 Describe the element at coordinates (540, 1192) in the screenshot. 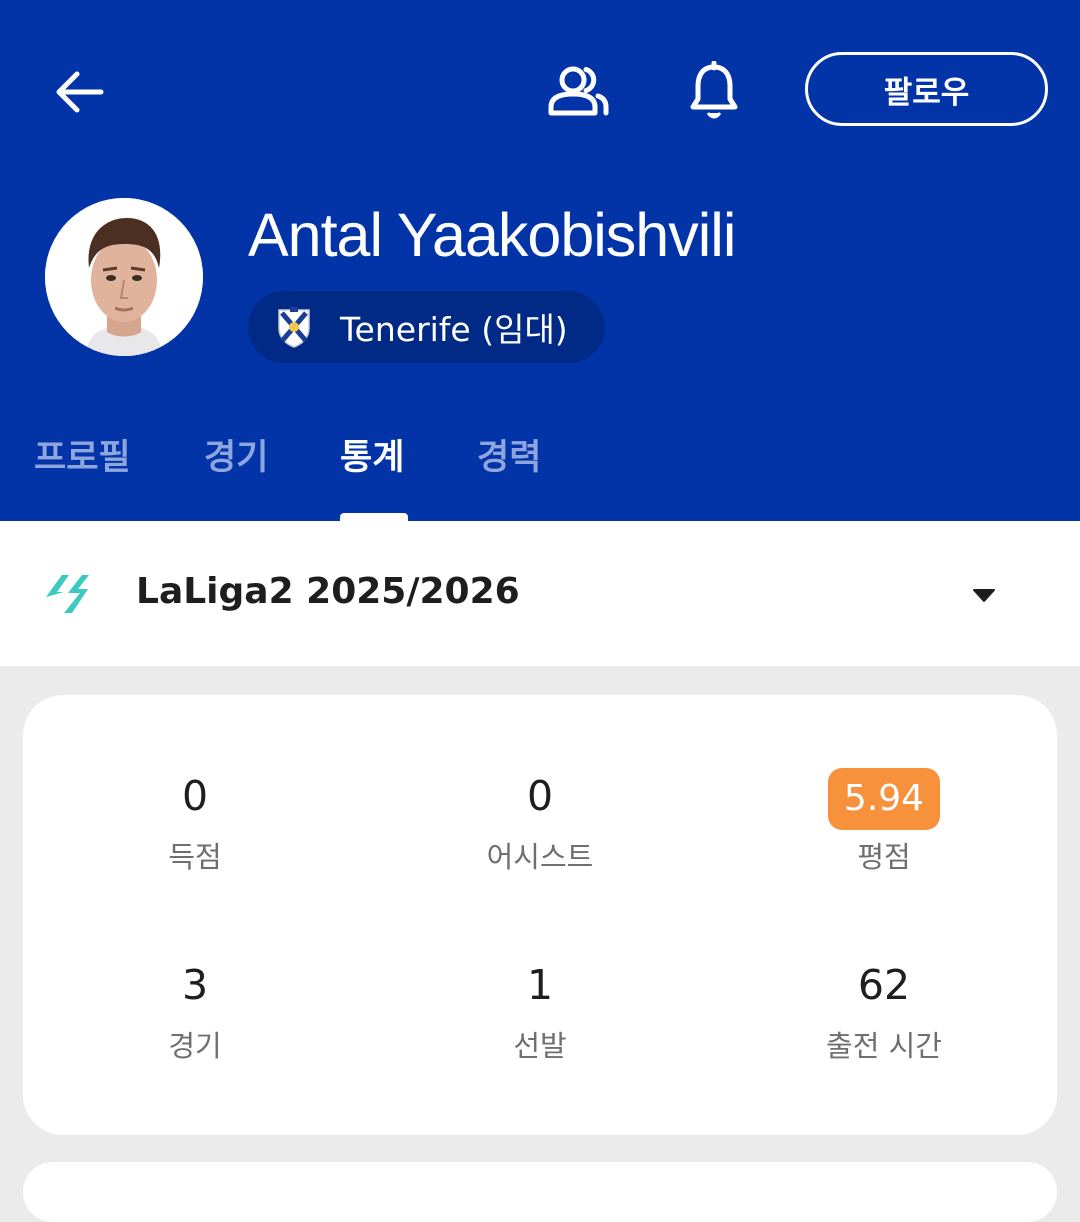

I see `next-stats-card` at that location.